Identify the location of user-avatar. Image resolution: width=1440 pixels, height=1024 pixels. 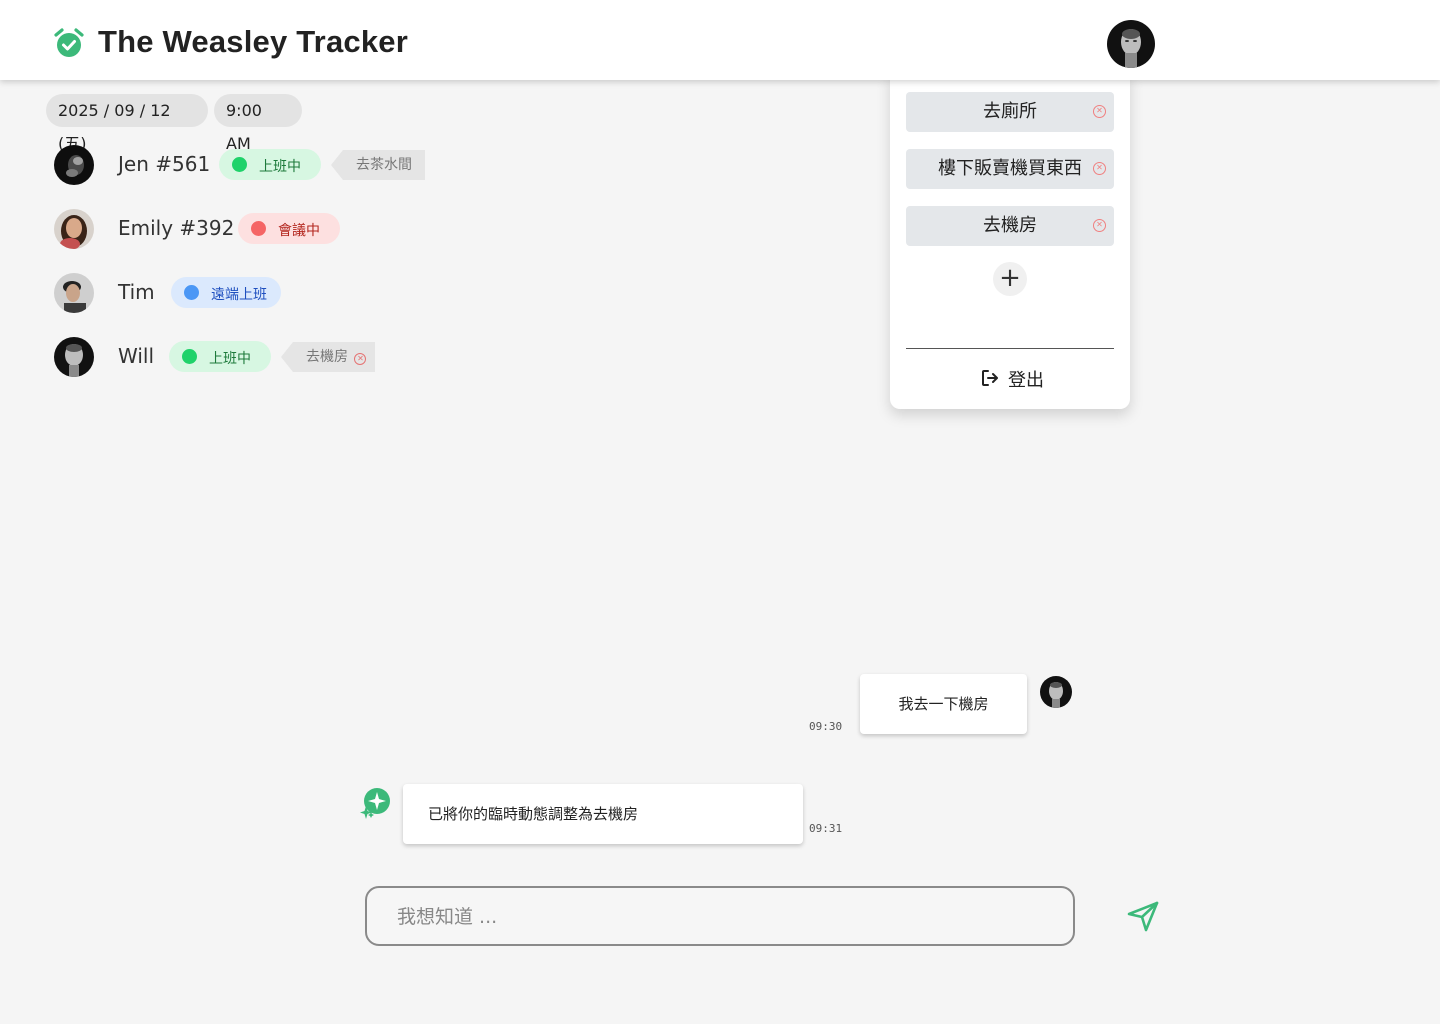
(1131, 44).